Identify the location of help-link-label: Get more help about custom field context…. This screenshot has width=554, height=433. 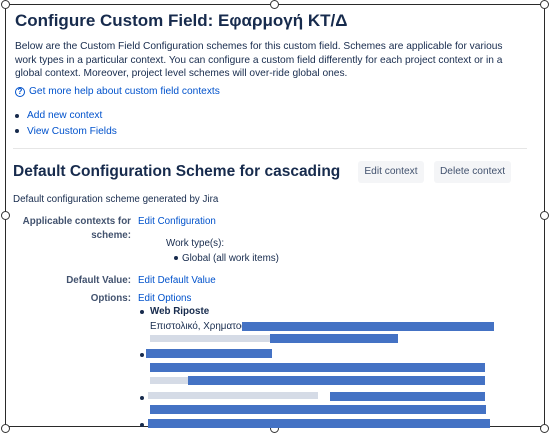
(124, 91).